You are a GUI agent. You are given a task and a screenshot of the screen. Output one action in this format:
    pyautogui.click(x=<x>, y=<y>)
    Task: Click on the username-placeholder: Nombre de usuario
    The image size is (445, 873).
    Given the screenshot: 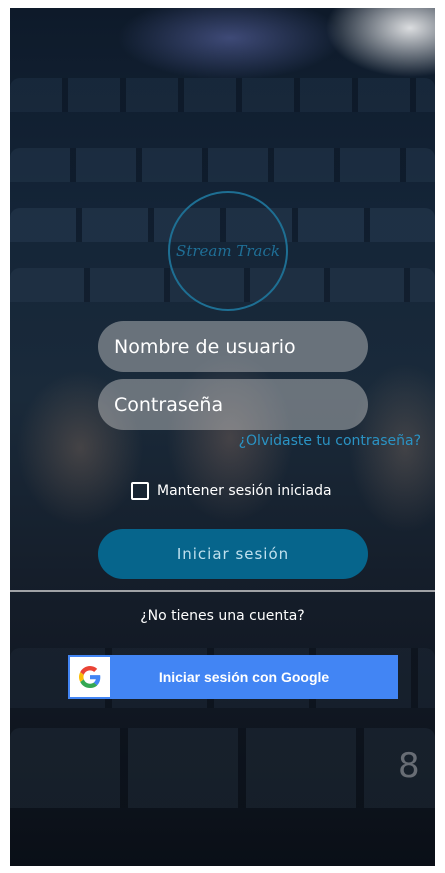 What is the action you would take?
    pyautogui.click(x=205, y=346)
    